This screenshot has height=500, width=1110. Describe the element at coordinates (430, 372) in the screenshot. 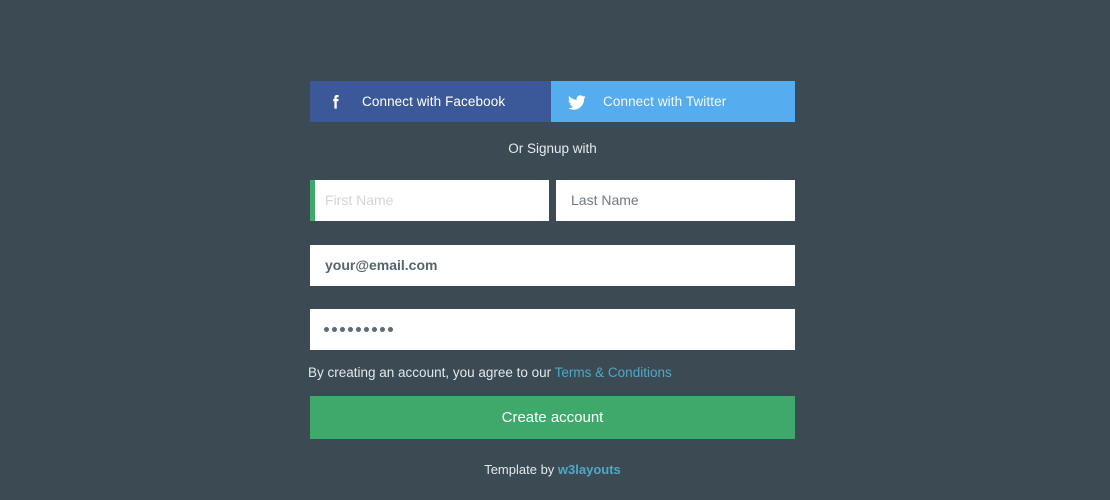

I see `terms-text: By creating an account, you agree to our` at that location.